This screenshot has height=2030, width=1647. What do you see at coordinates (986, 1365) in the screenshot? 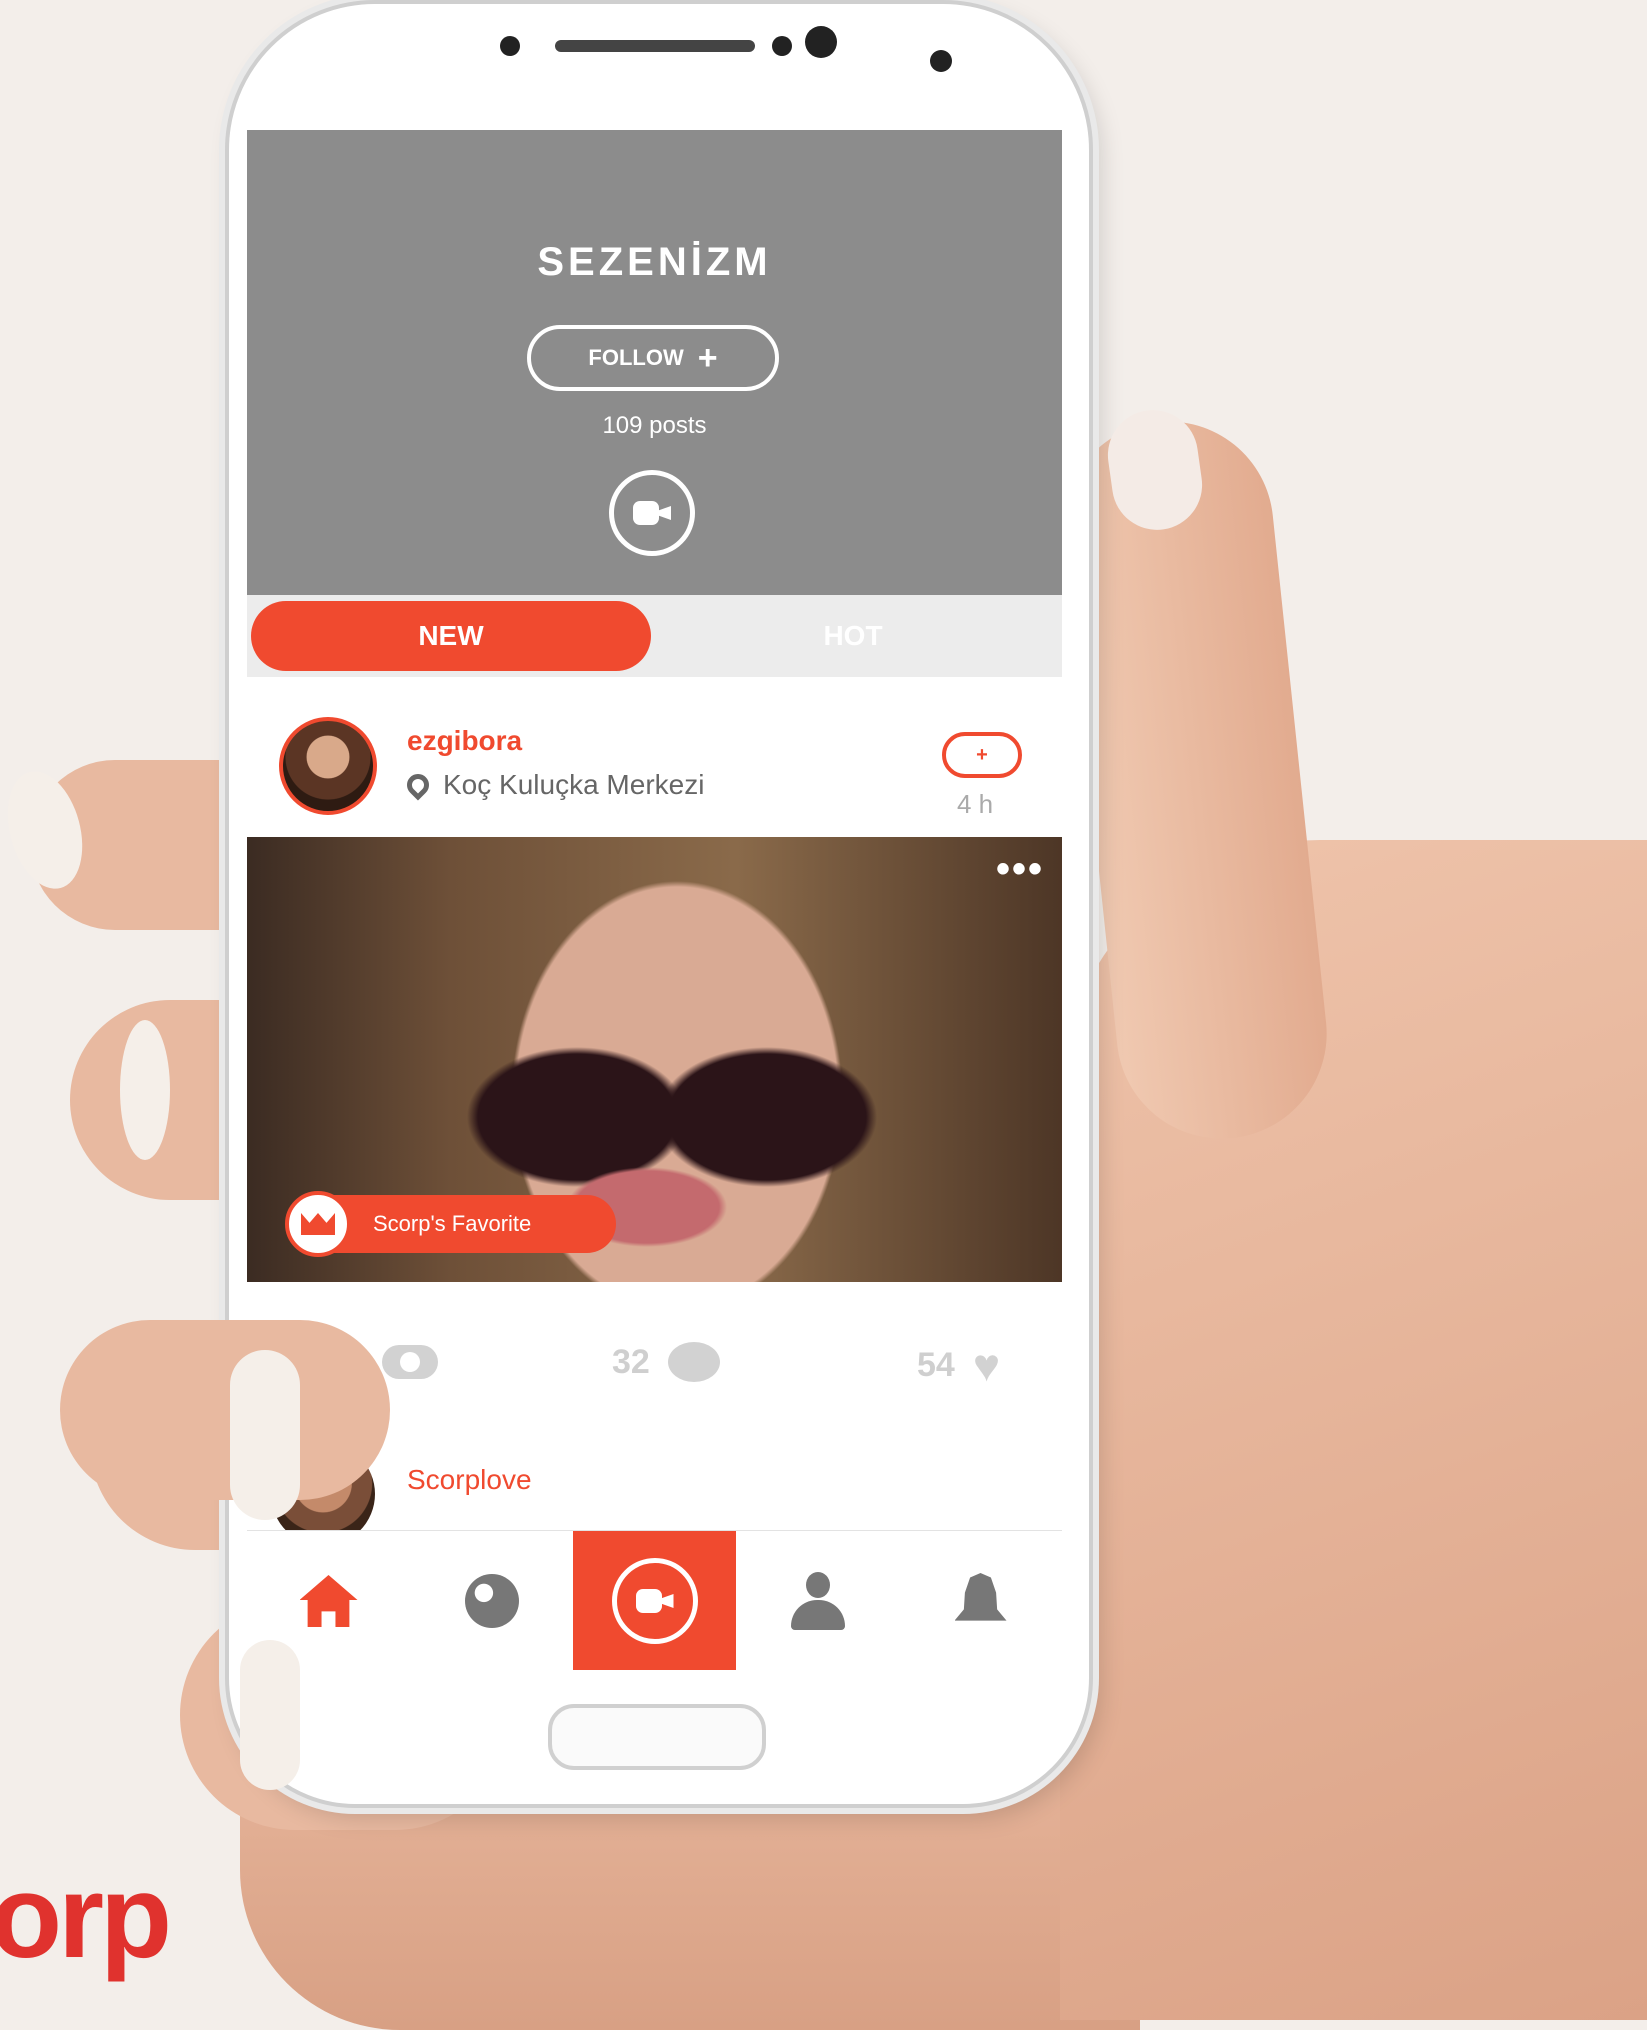
I see `heart-icon: ♥` at bounding box center [986, 1365].